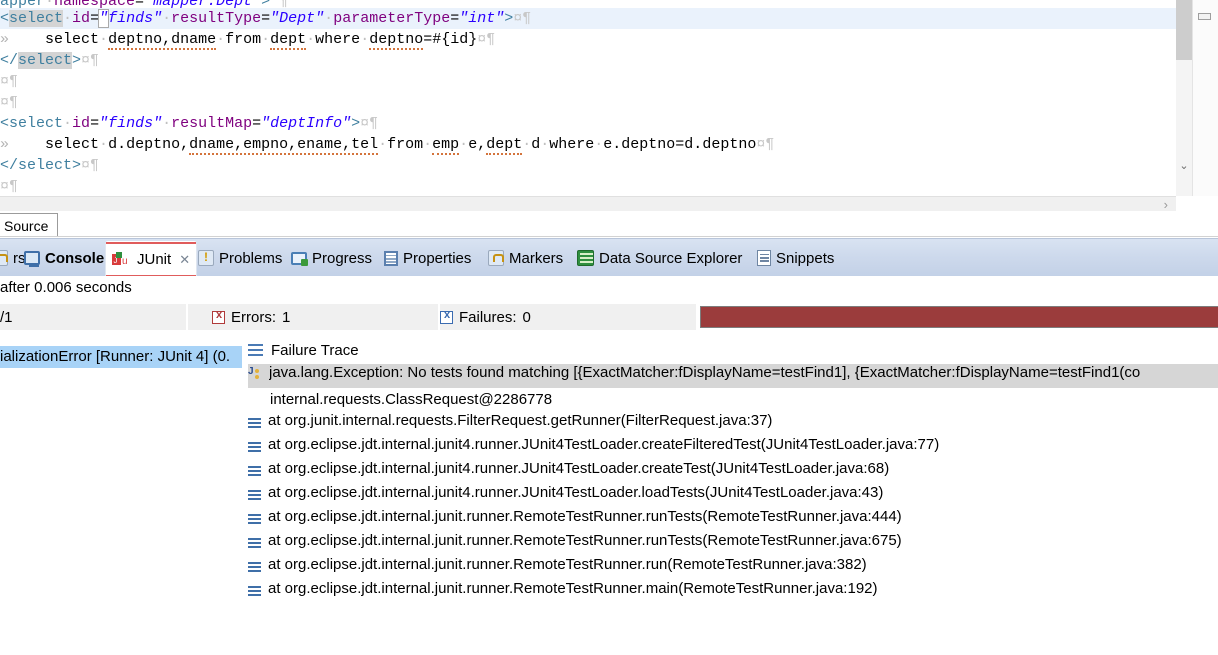 This screenshot has width=1218, height=655. What do you see at coordinates (568, 317) in the screenshot?
I see `failures-counter: Failures: 0` at bounding box center [568, 317].